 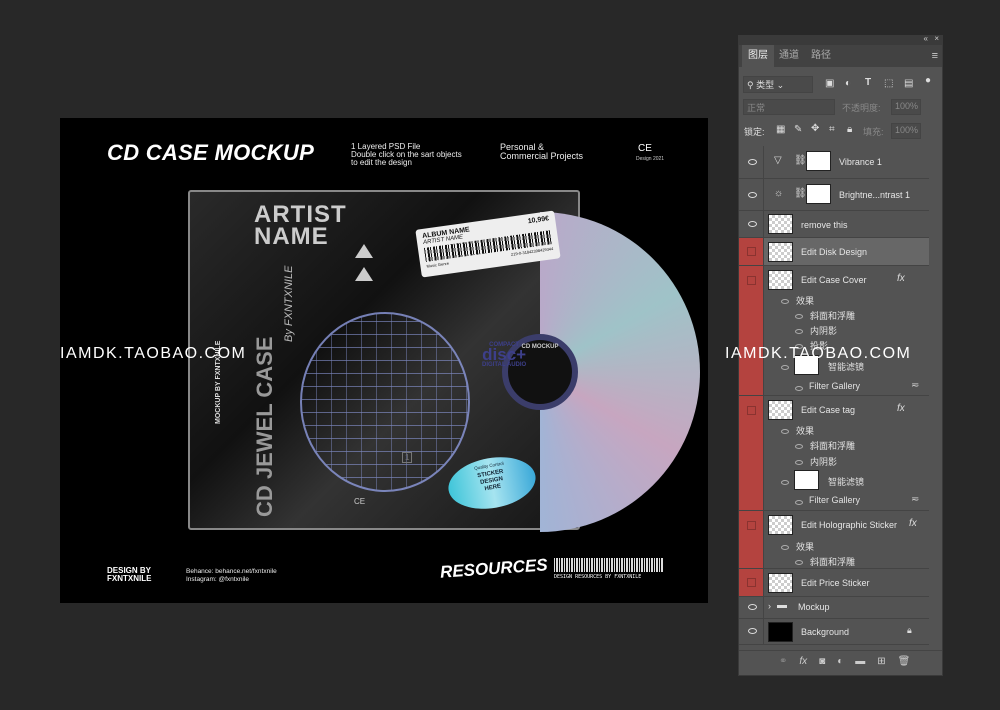 I want to click on artist-line: NAME, so click(x=291, y=236).